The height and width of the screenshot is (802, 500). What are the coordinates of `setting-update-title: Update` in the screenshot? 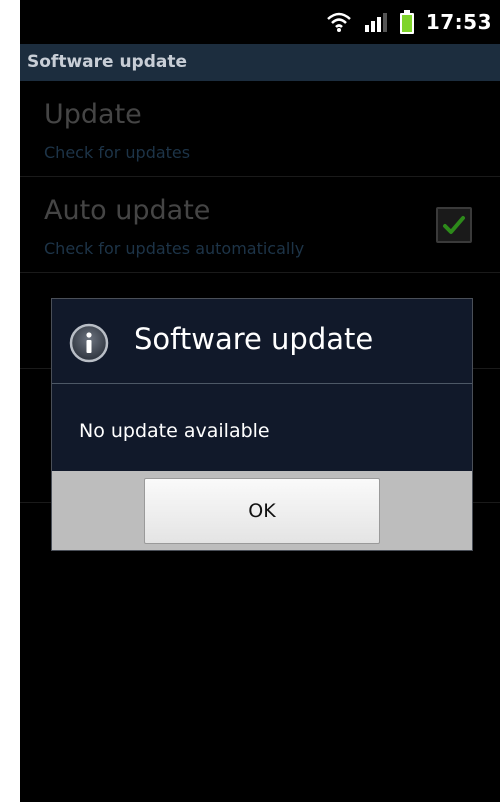 It's located at (93, 114).